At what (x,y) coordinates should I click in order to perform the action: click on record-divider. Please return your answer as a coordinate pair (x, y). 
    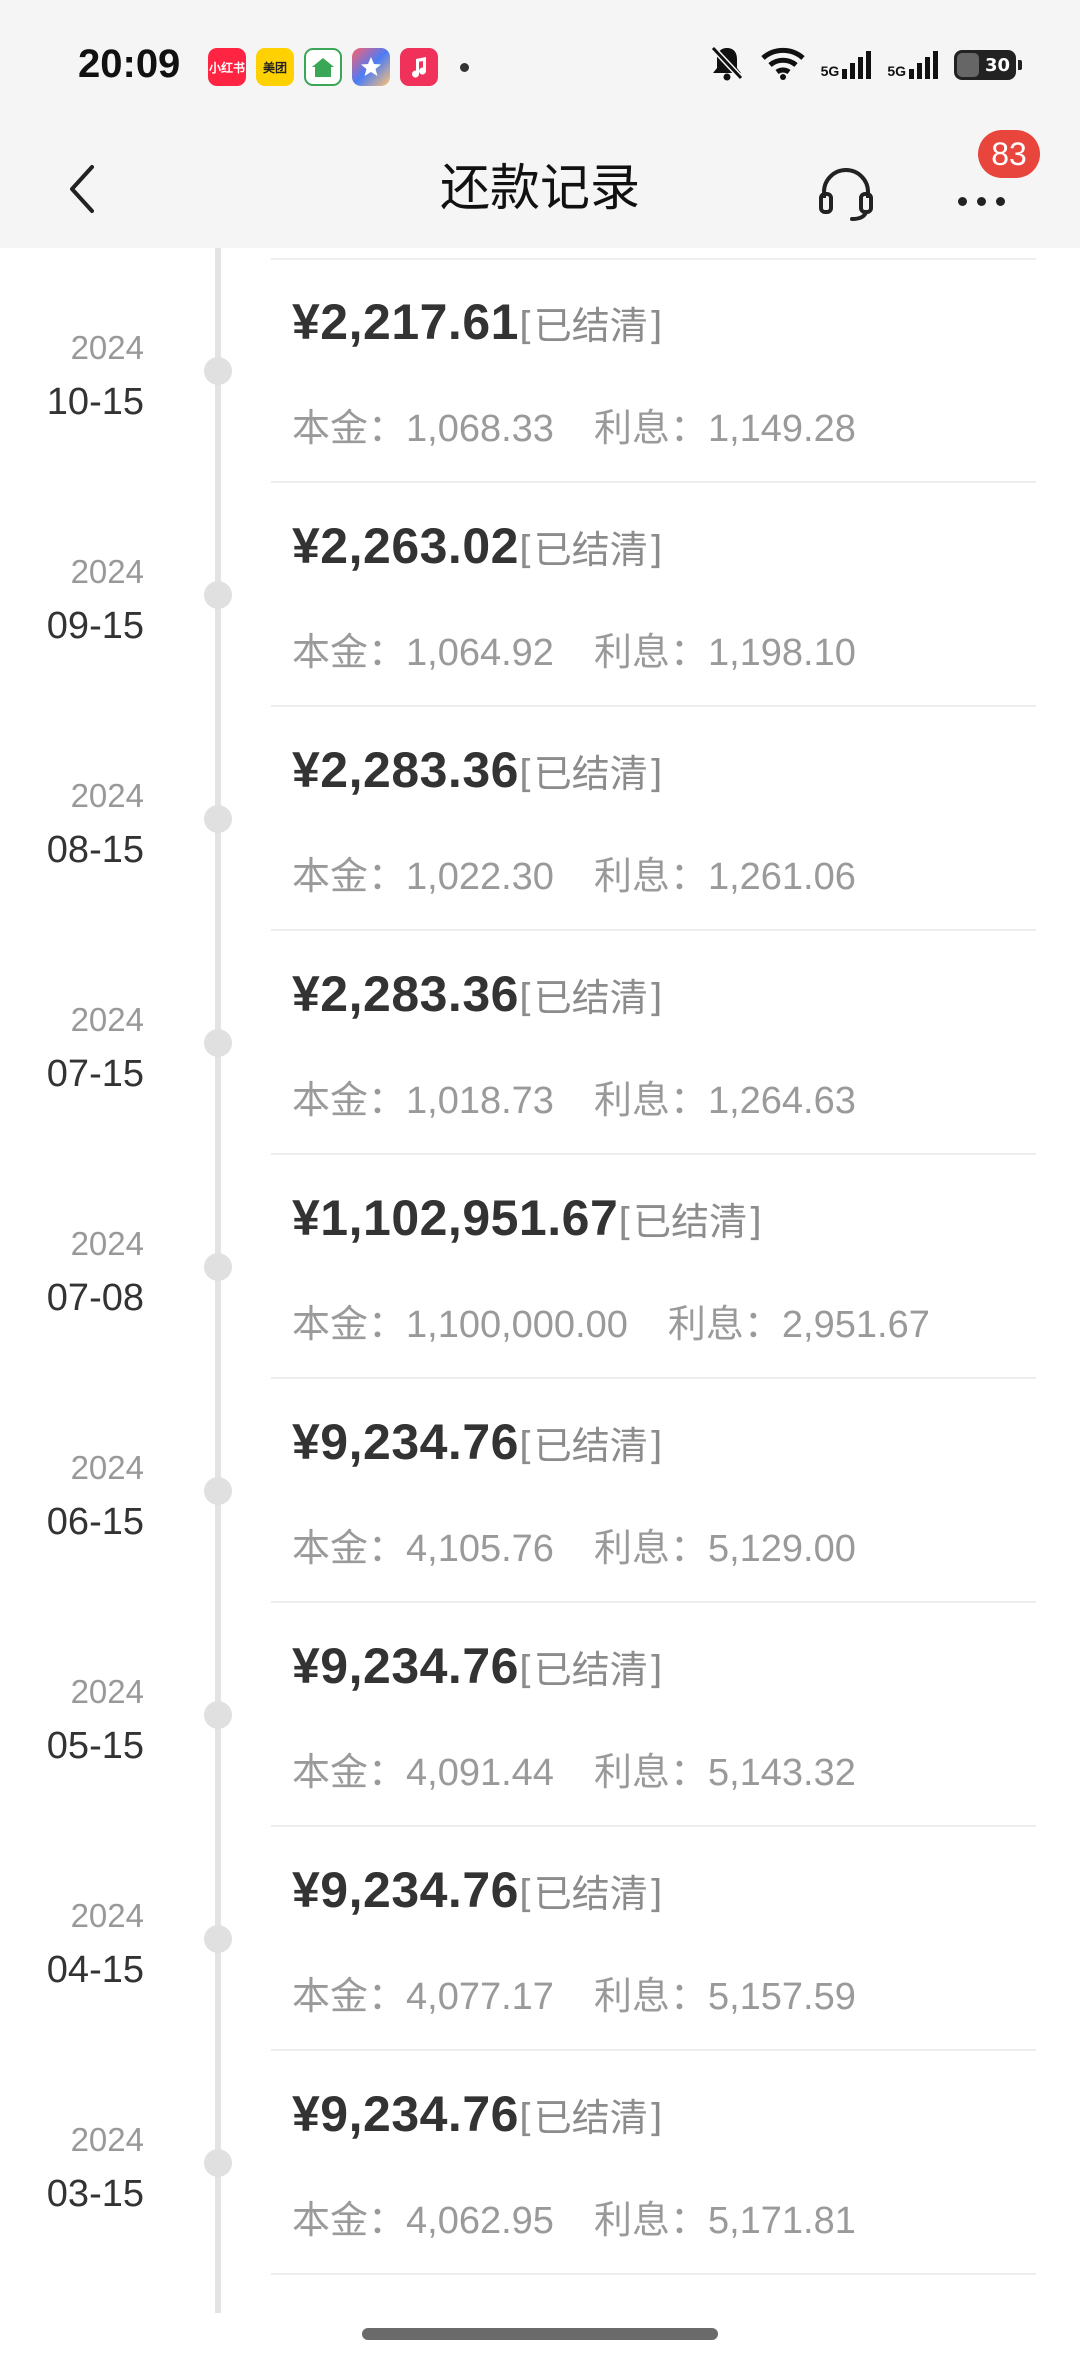
    Looking at the image, I should click on (653, 2274).